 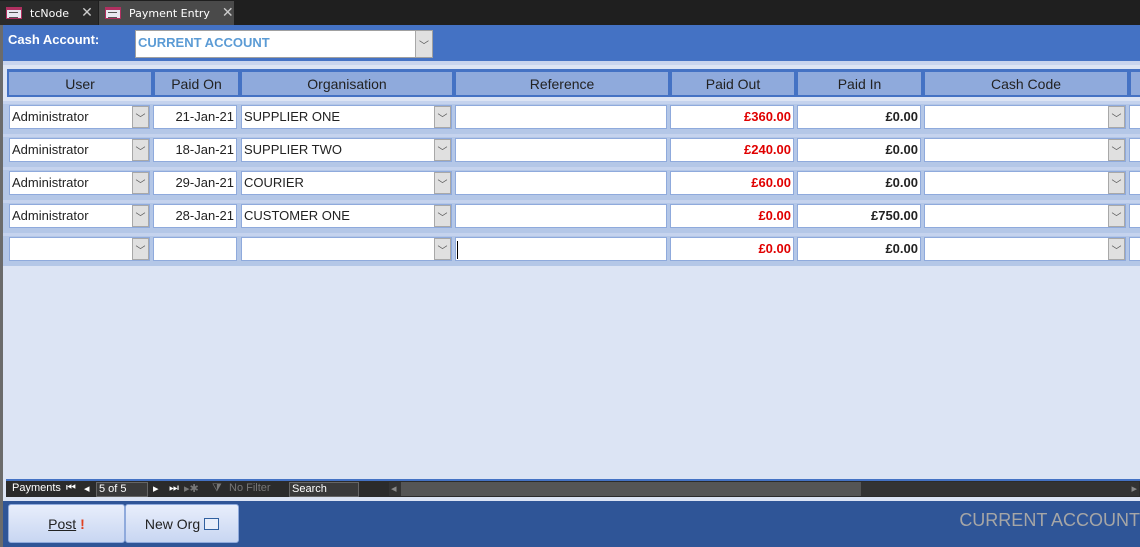 I want to click on cell-paid-out: £240.00, so click(x=732, y=150).